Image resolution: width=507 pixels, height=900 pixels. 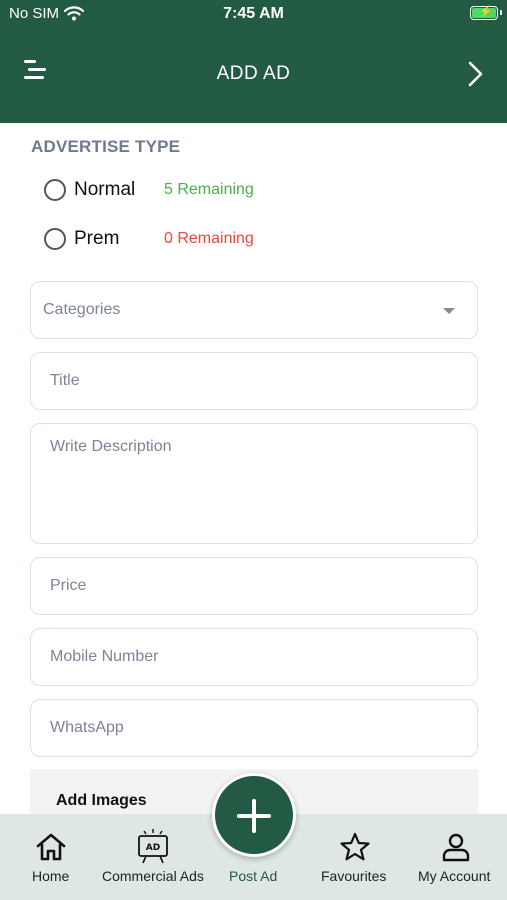 What do you see at coordinates (253, 61) in the screenshot?
I see `app-header: No SIM 7:45 AM ⚡ ADD AD` at bounding box center [253, 61].